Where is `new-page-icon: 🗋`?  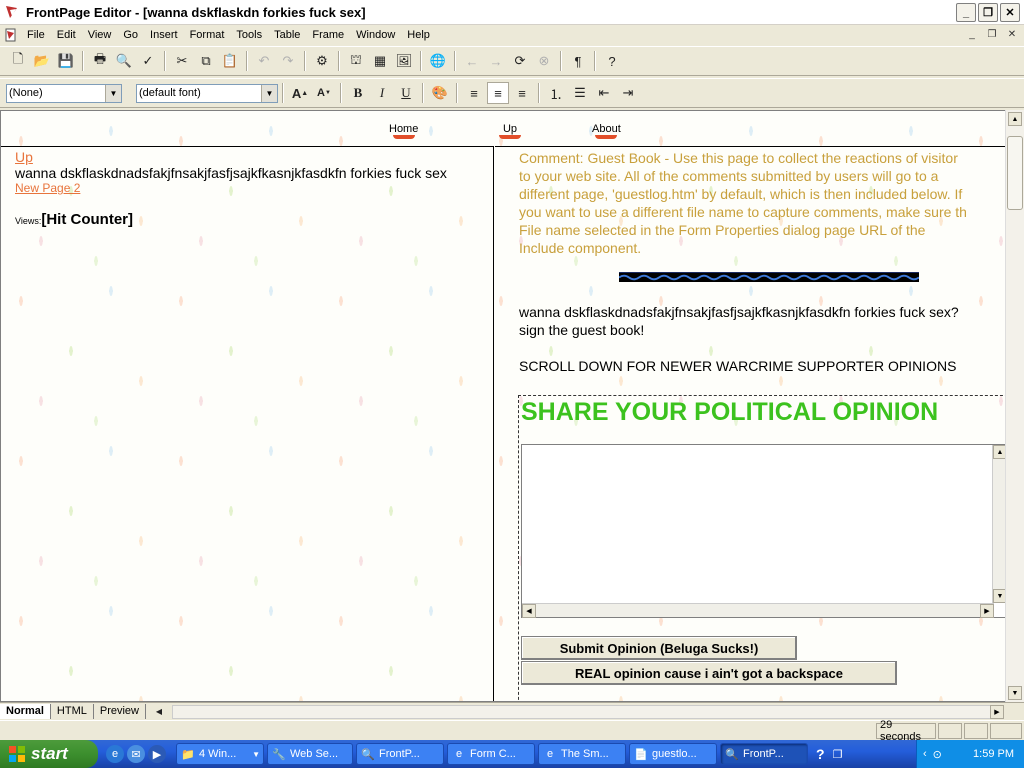
new-page-icon: 🗋 is located at coordinates (18, 61).